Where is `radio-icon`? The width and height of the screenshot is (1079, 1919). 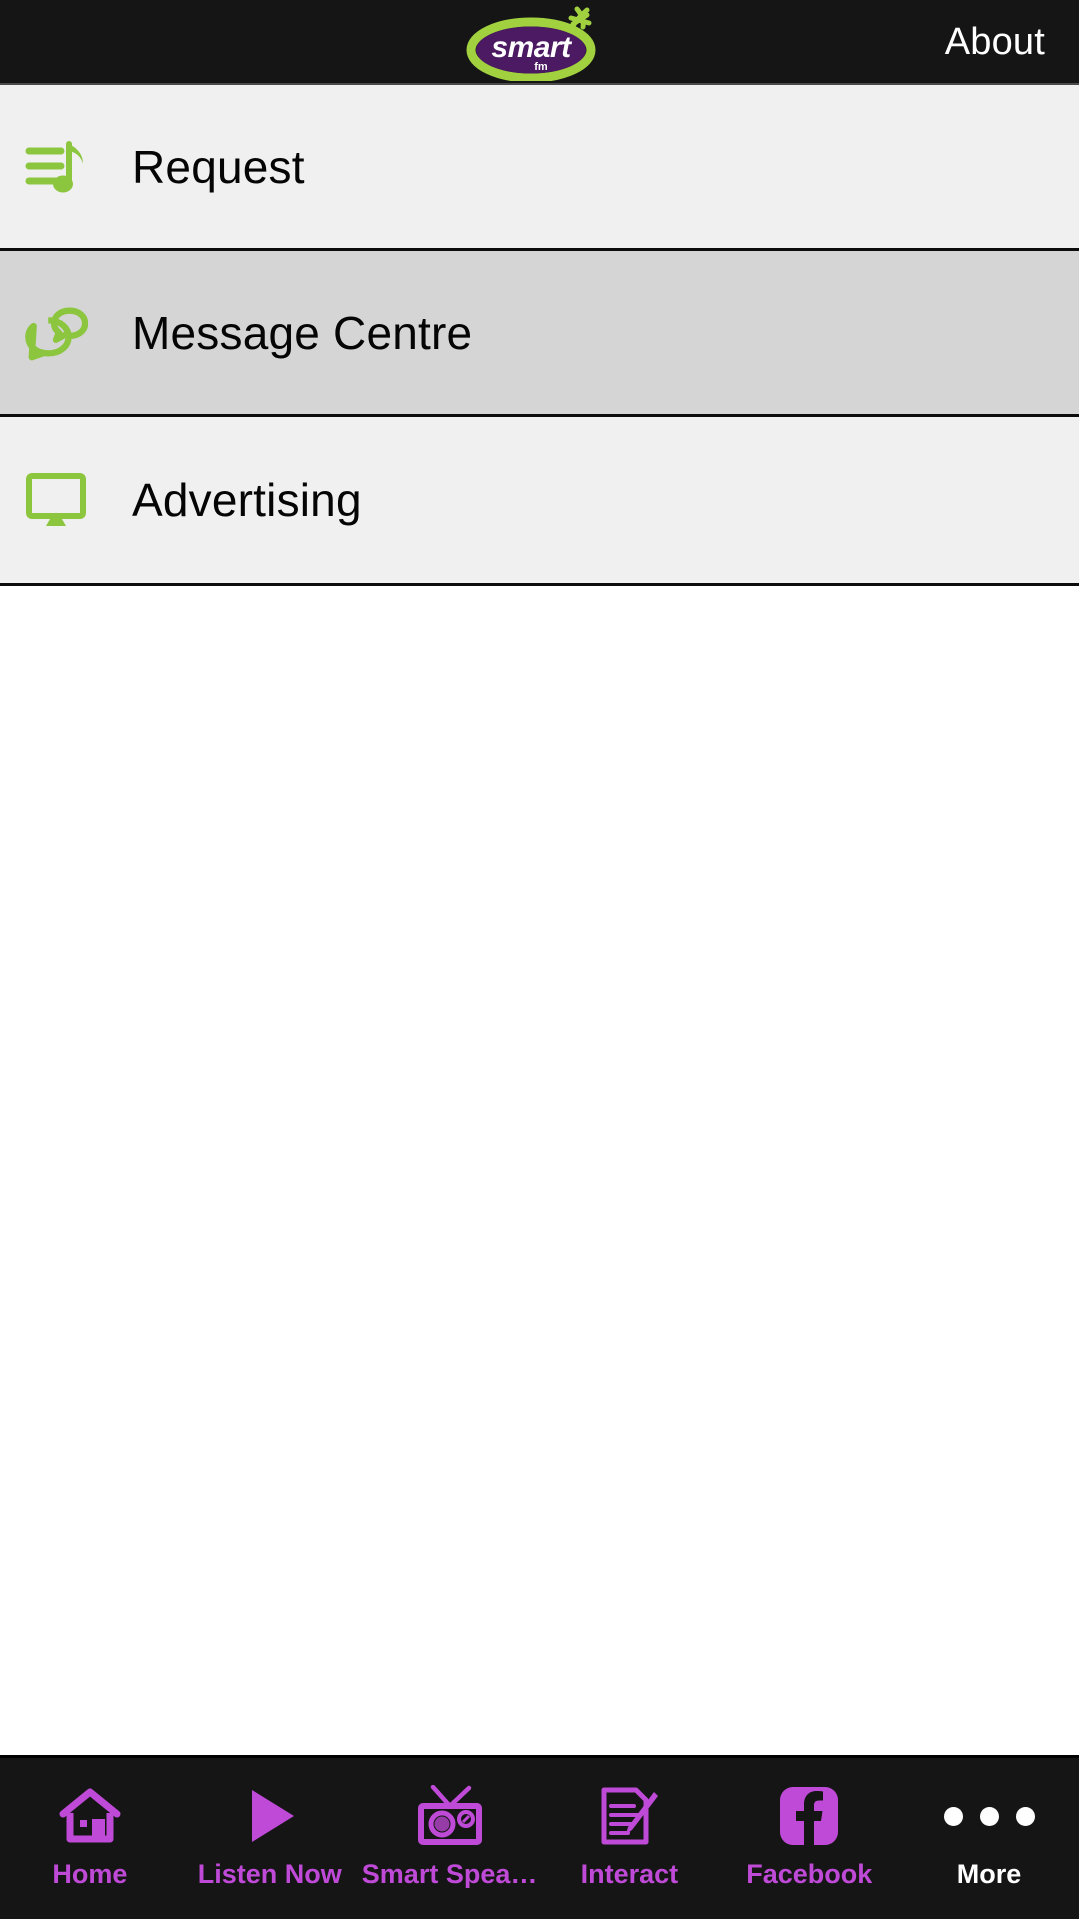 radio-icon is located at coordinates (450, 1816).